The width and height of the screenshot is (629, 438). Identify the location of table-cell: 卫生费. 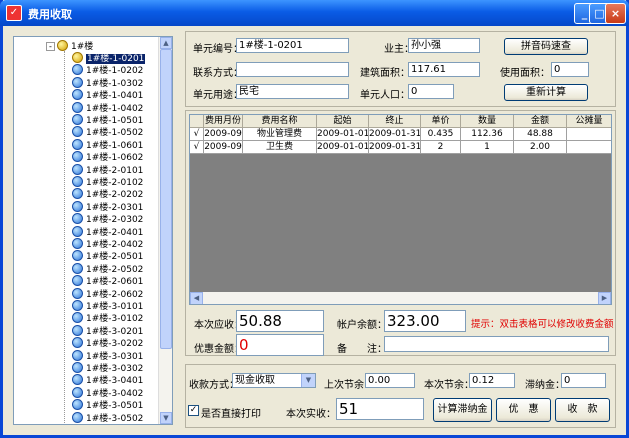
(280, 147).